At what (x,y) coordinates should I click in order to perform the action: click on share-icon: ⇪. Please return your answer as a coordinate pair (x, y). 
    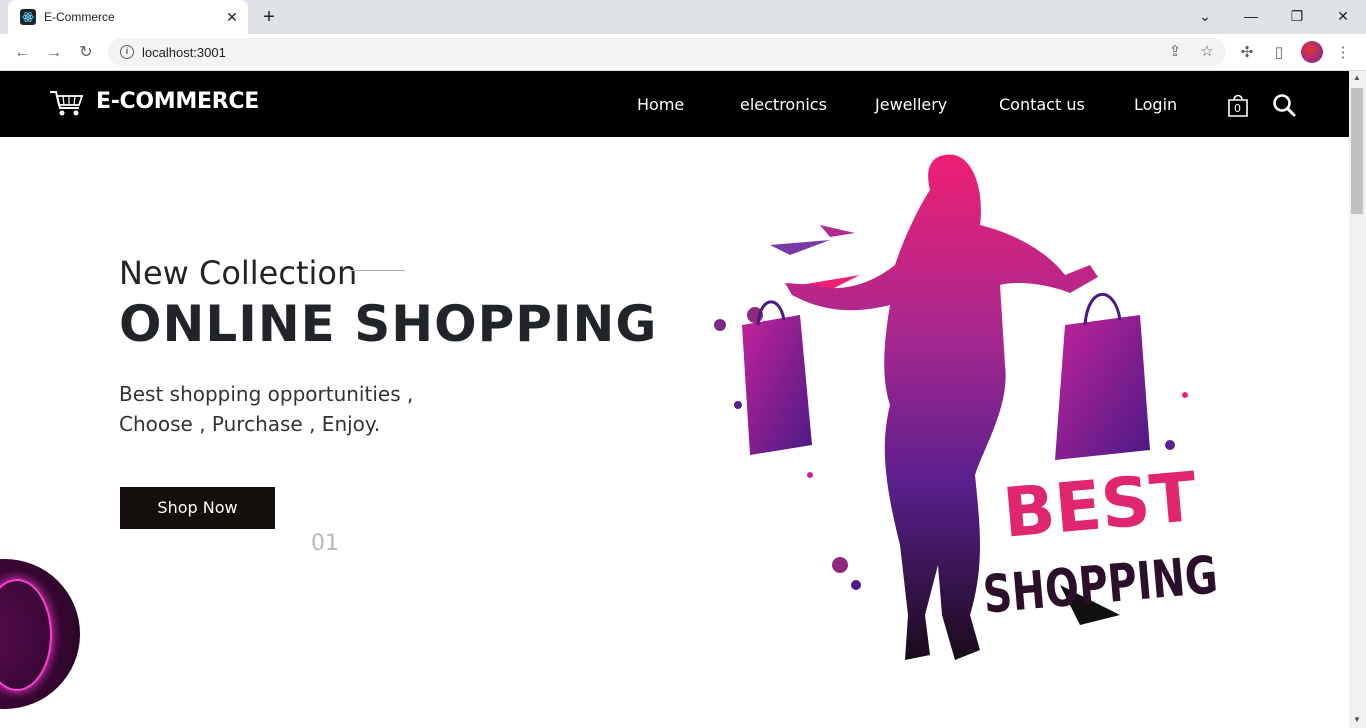
    Looking at the image, I should click on (1175, 52).